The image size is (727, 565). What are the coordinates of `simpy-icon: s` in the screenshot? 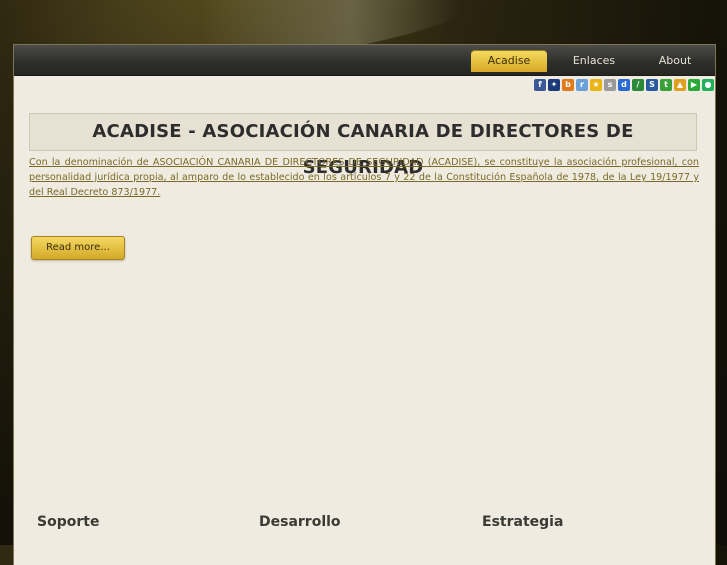 It's located at (610, 85).